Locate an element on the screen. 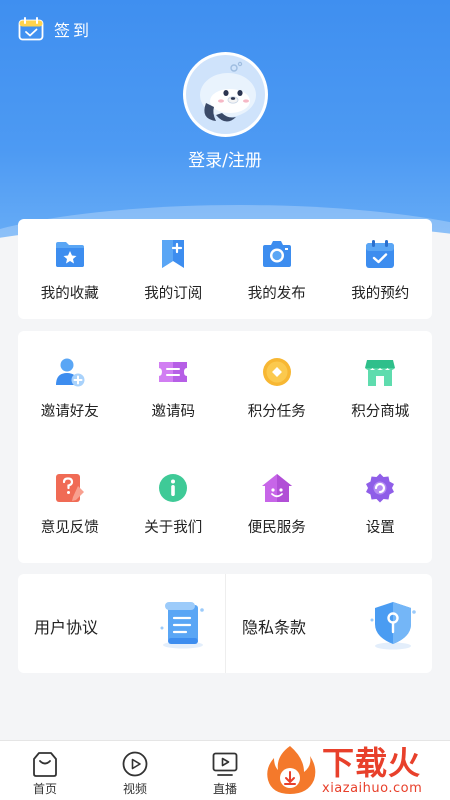  service-label: 积分任务 is located at coordinates (276, 412).